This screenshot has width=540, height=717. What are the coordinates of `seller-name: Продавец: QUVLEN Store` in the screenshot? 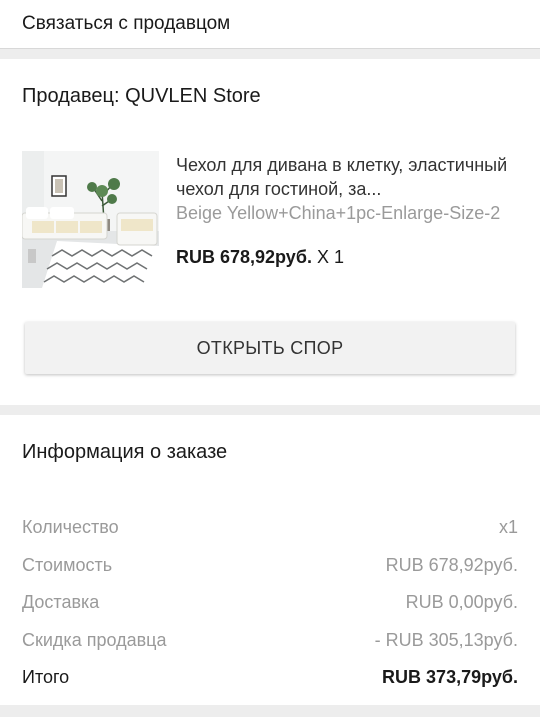 It's located at (141, 96).